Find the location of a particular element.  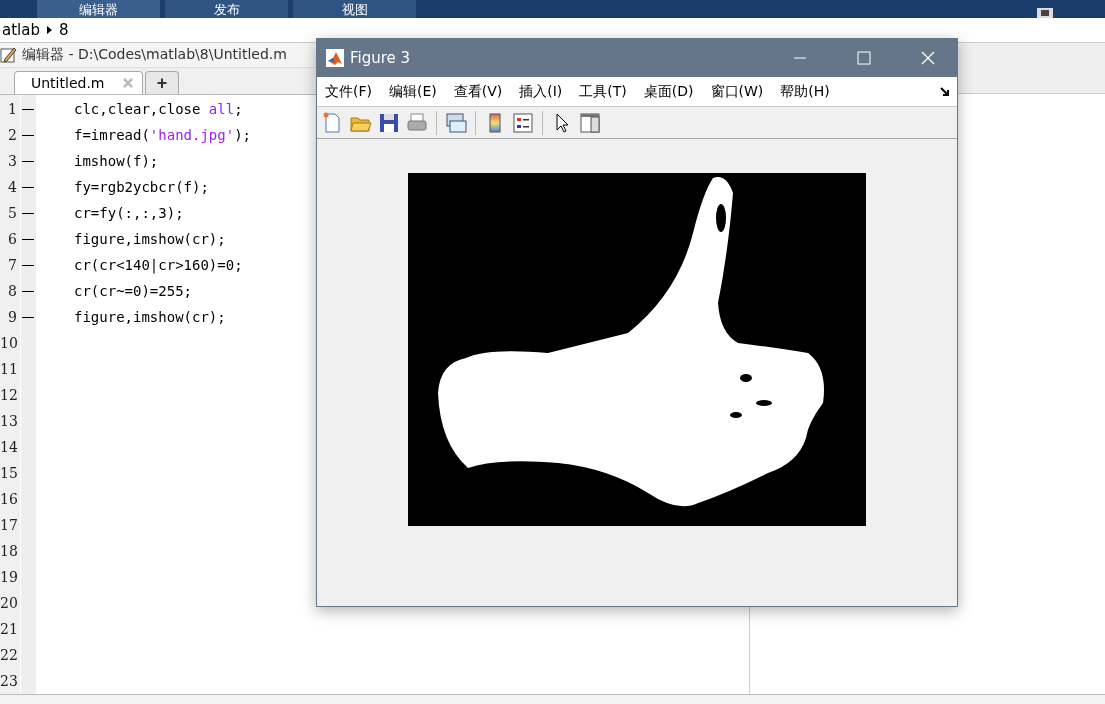

menu-item: 插入(I) is located at coordinates (541, 91).